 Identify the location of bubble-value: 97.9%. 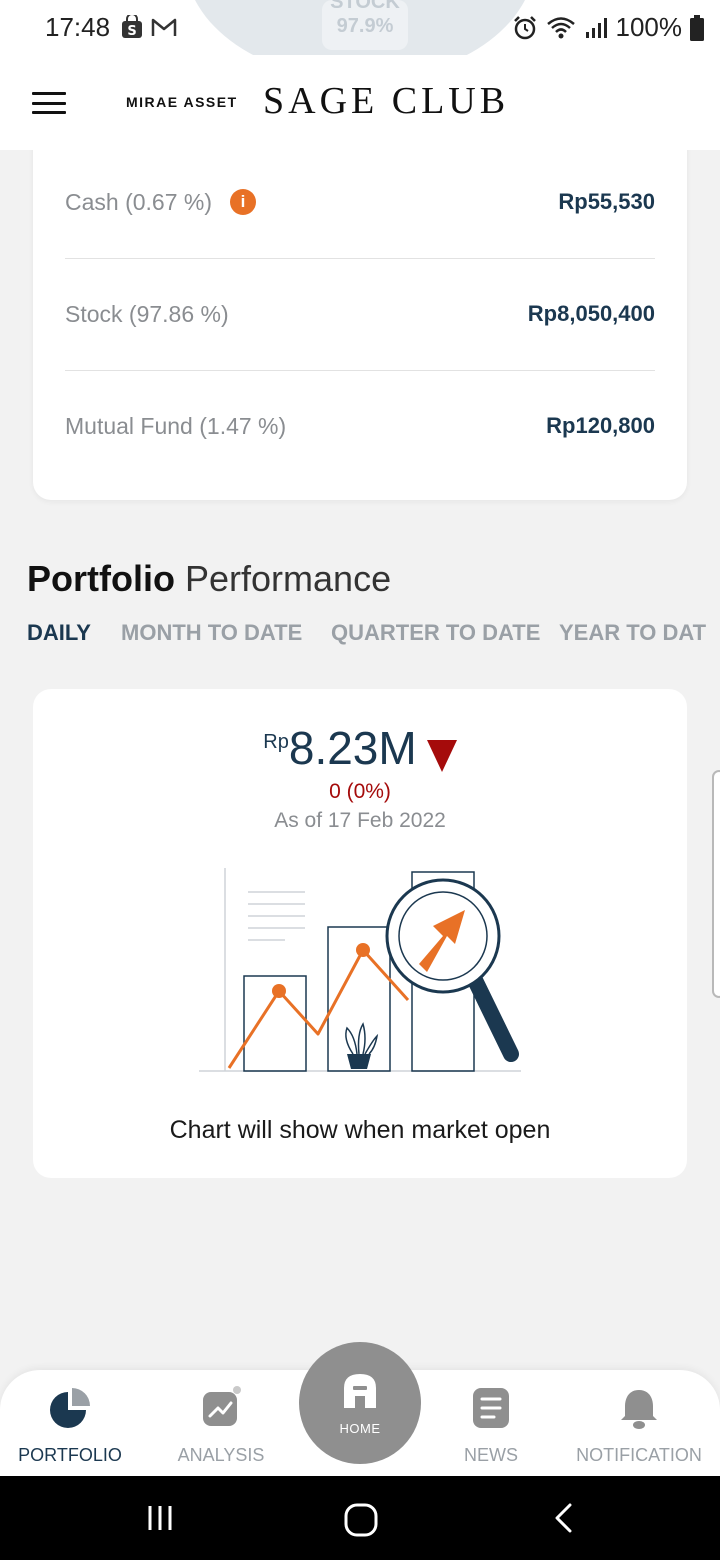
(365, 26).